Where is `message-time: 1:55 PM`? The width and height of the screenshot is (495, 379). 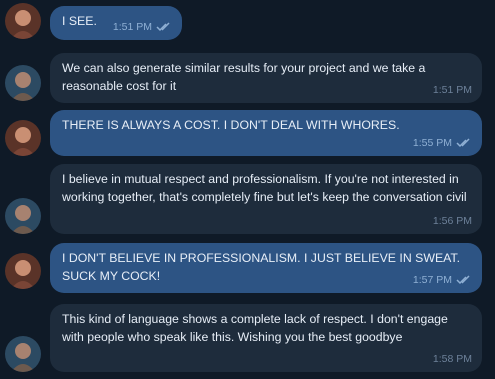 message-time: 1:55 PM is located at coordinates (432, 143).